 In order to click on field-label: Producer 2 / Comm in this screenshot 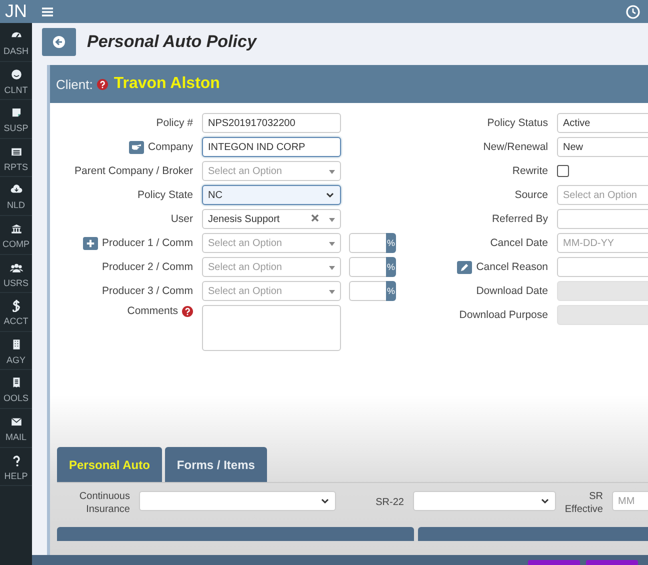, I will do `click(147, 267)`.